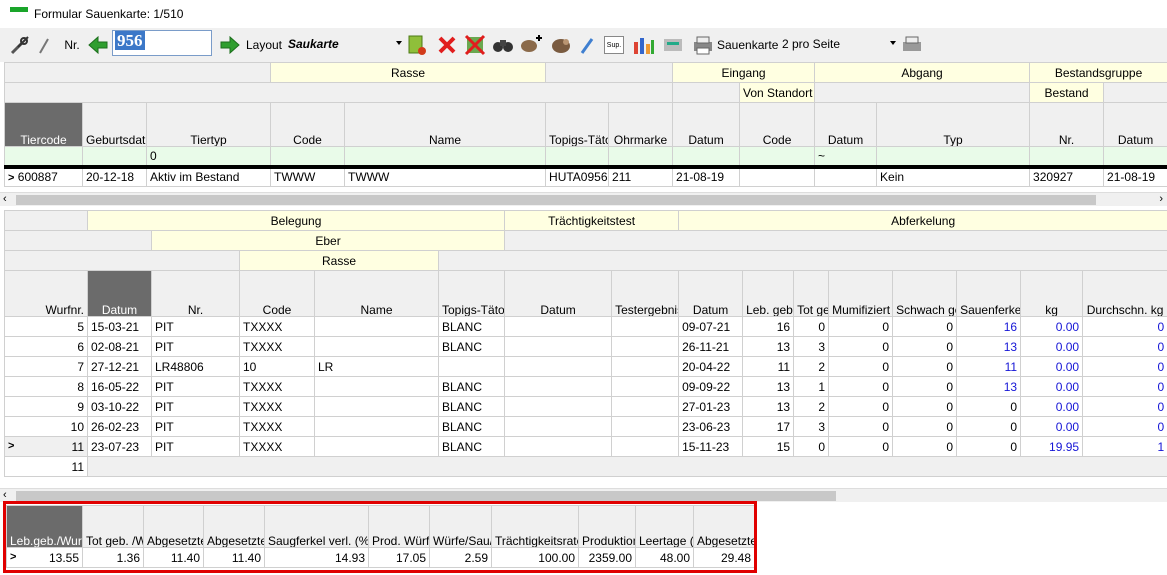 This screenshot has height=575, width=1167. I want to click on cell-tiertyp: Aktiv im Bestand, so click(208, 176).